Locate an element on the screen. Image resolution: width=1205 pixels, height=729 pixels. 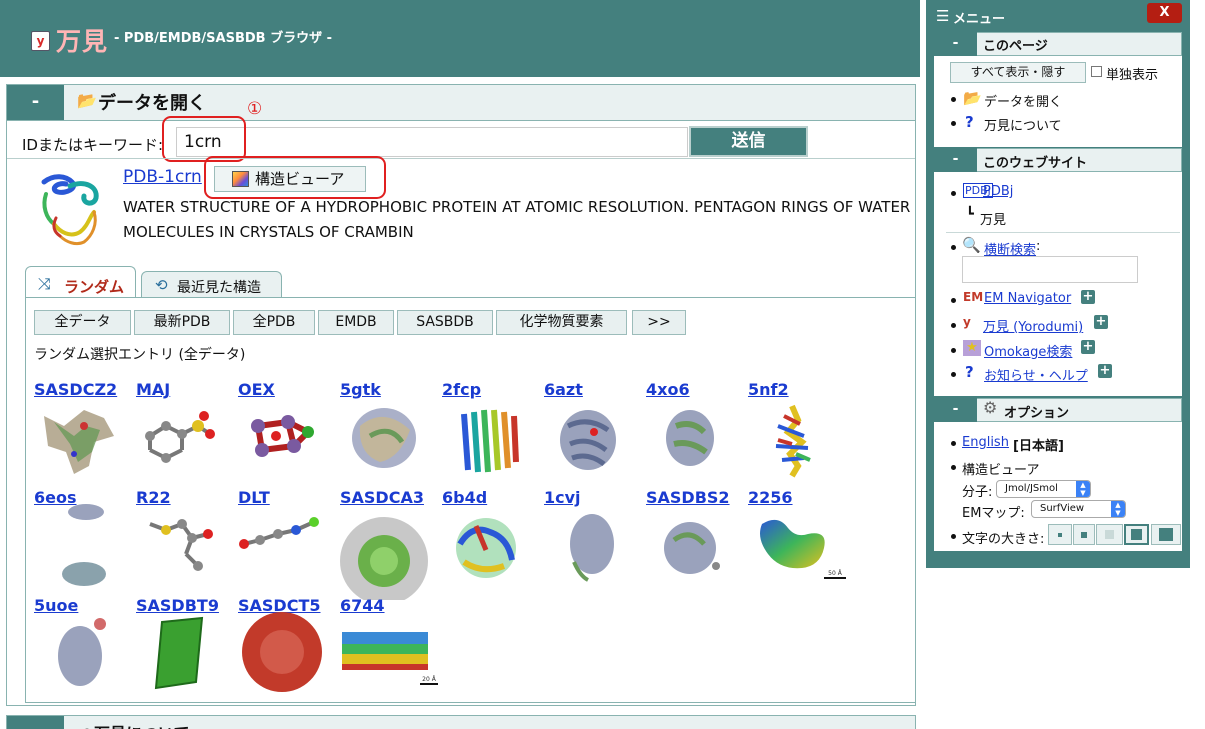
font-size-m-button is located at coordinates (1109, 534).